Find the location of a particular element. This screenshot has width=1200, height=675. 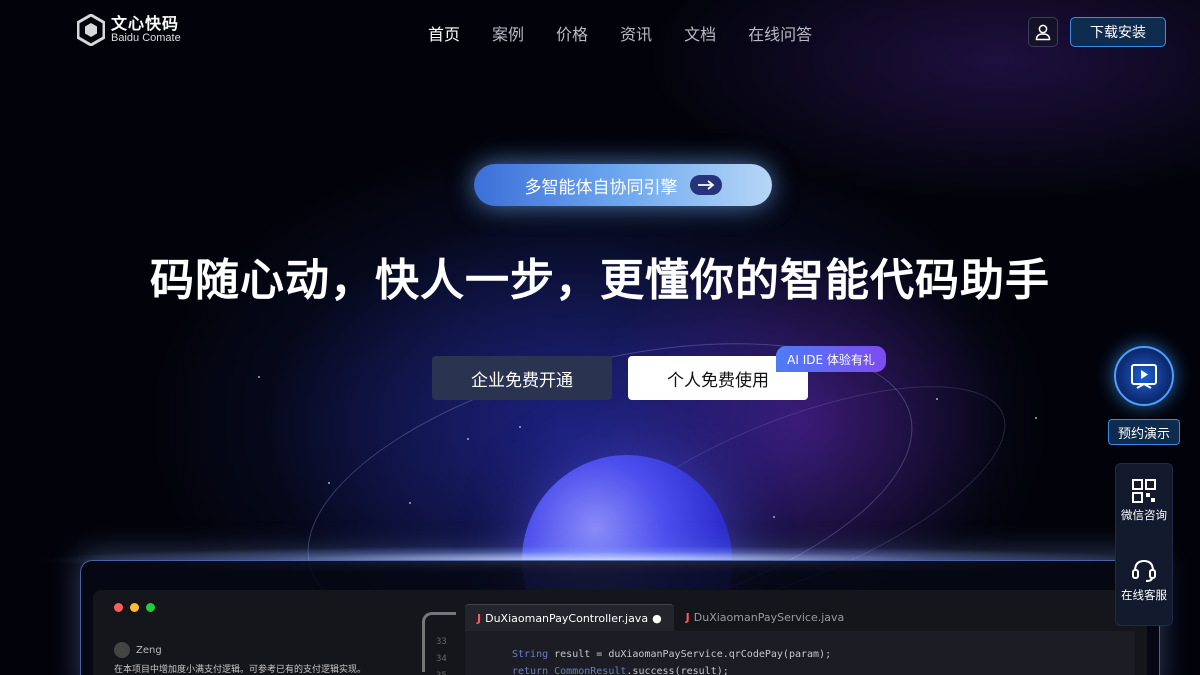

code-class: CommonResult is located at coordinates (587, 670).